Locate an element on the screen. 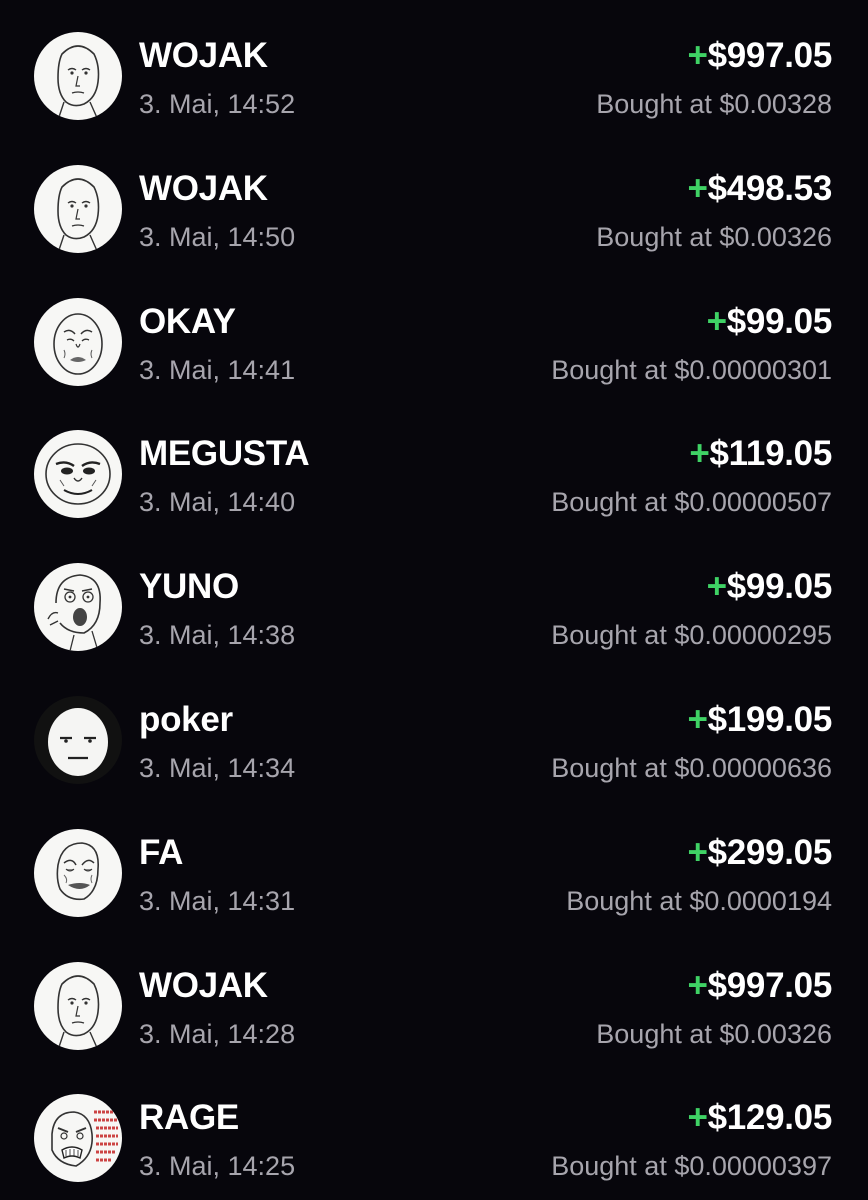  trade-amount: +$199.05 is located at coordinates (759, 720).